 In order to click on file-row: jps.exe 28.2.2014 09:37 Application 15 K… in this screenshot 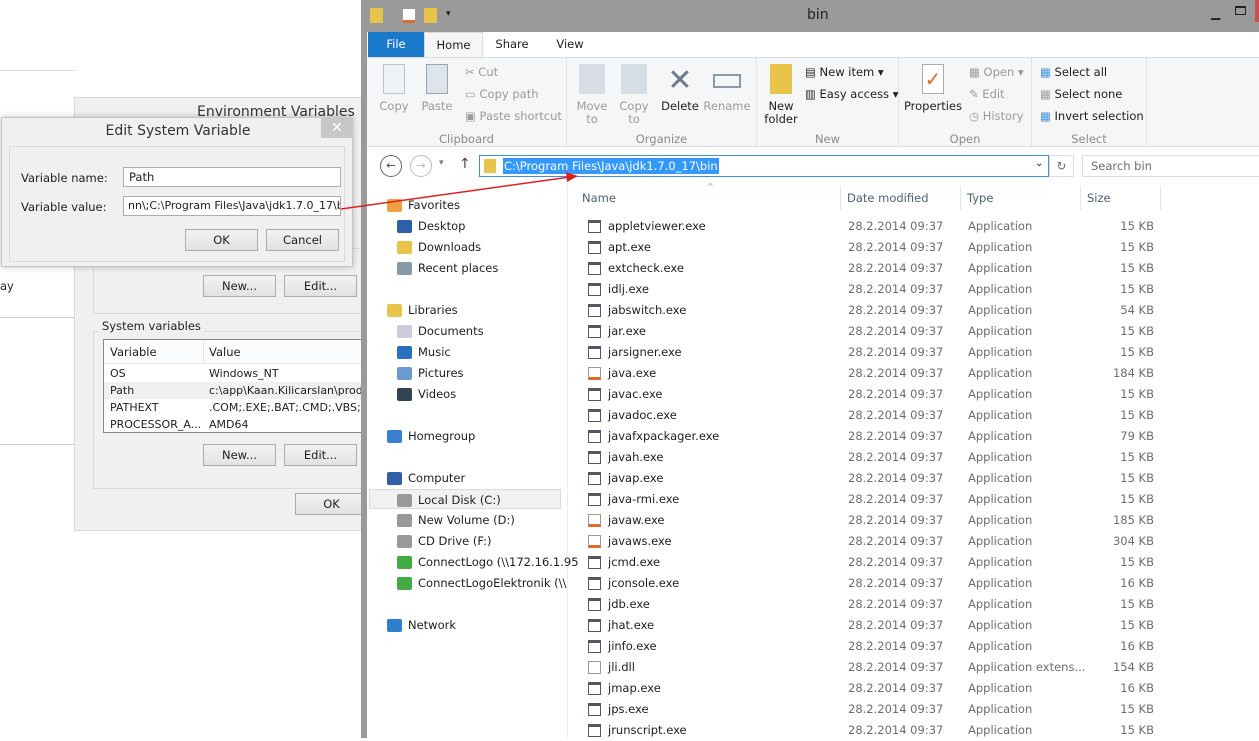, I will do `click(872, 709)`.